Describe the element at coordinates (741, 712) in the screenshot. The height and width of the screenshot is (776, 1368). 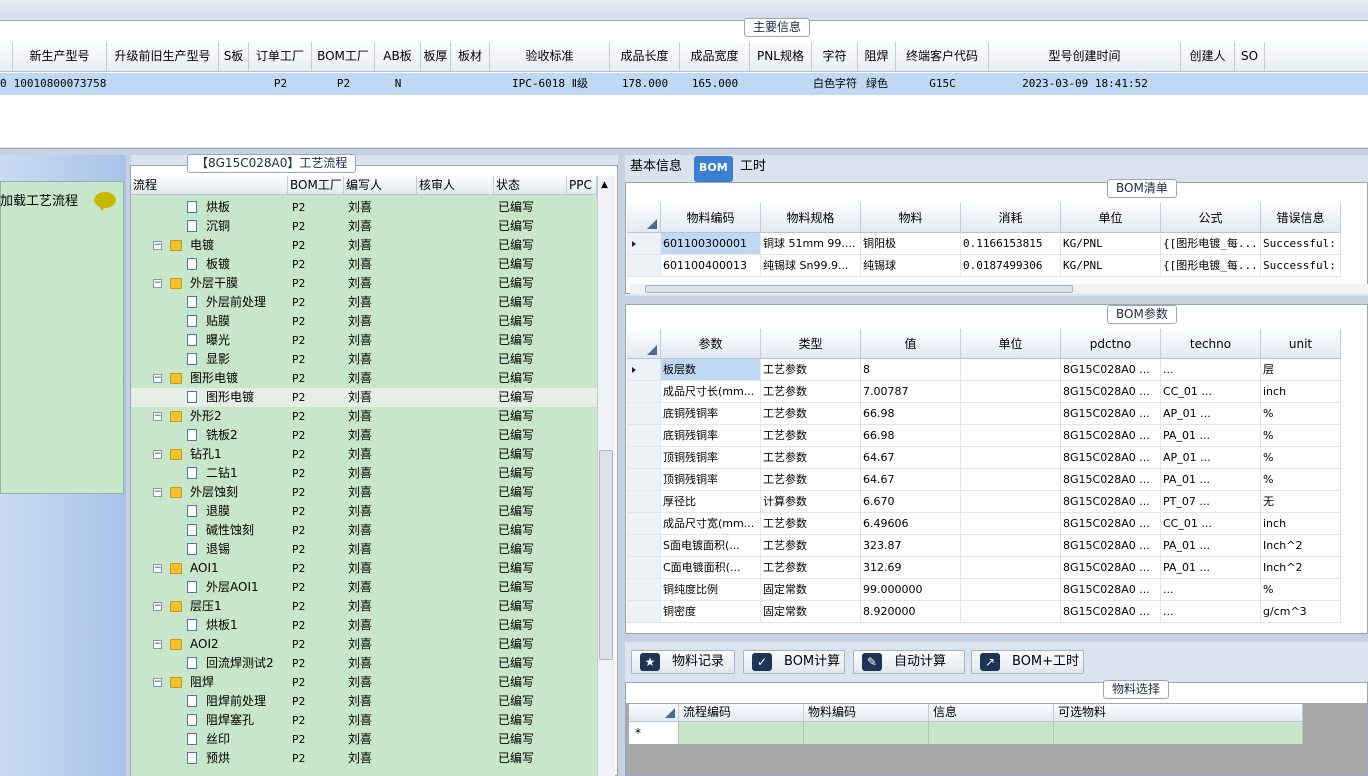
I see `material-col-header: 流程编码` at that location.